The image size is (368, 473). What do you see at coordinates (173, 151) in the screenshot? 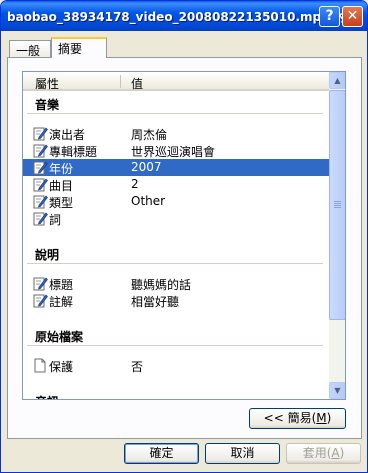
I see `property-value: 世界巡迴演唱會` at bounding box center [173, 151].